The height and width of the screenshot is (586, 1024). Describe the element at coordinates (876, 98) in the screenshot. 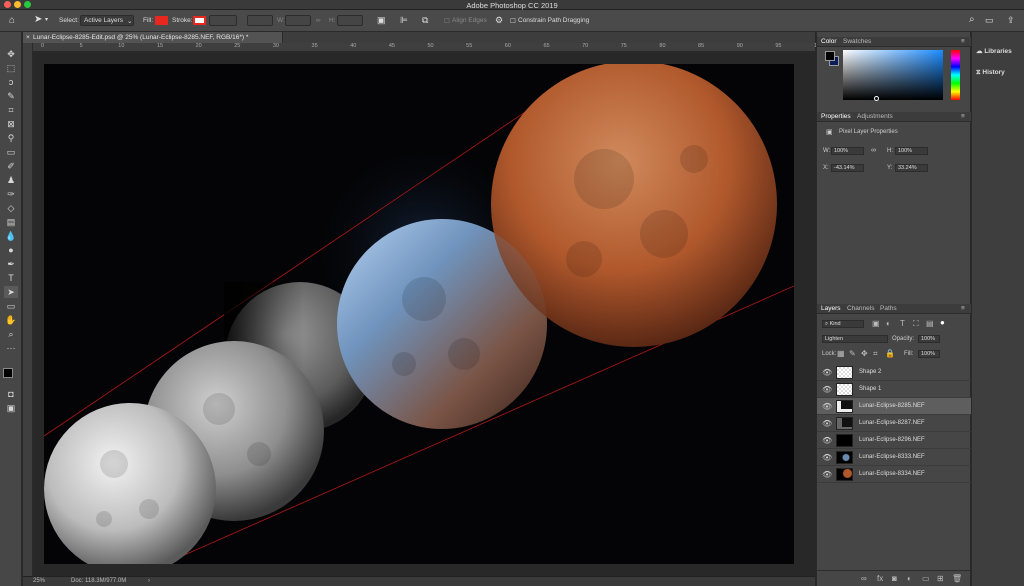

I see `color-picker-cursor` at that location.